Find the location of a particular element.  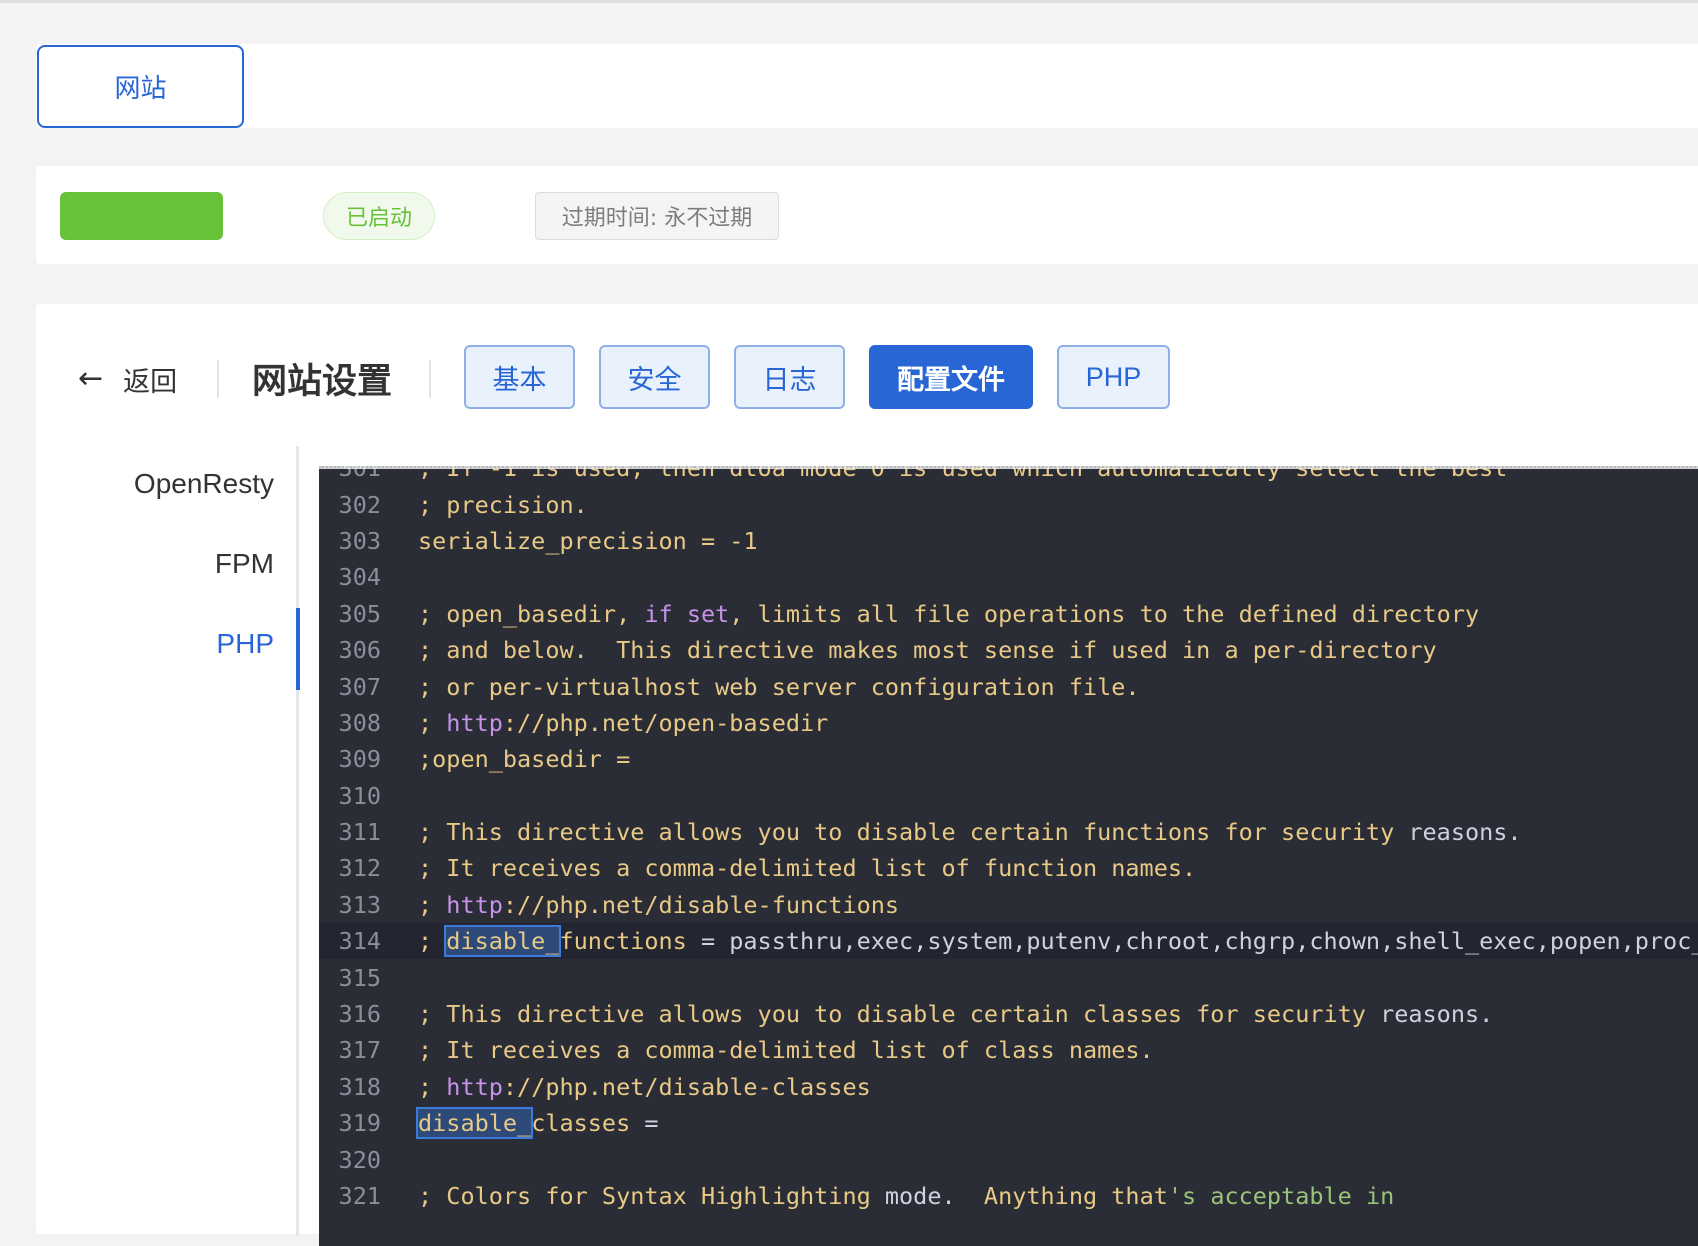

side-menu-rail is located at coordinates (297, 841).